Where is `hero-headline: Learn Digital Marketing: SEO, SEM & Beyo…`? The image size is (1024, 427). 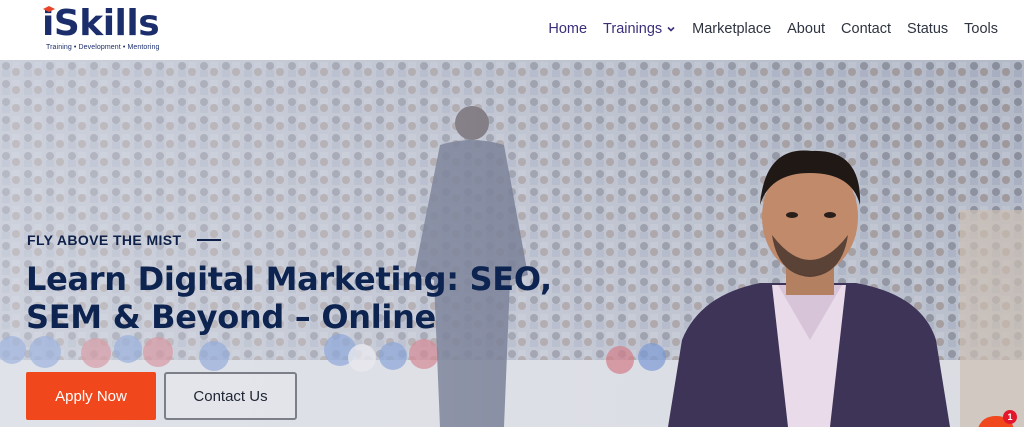 hero-headline: Learn Digital Marketing: SEO, SEM & Beyo… is located at coordinates (336, 298).